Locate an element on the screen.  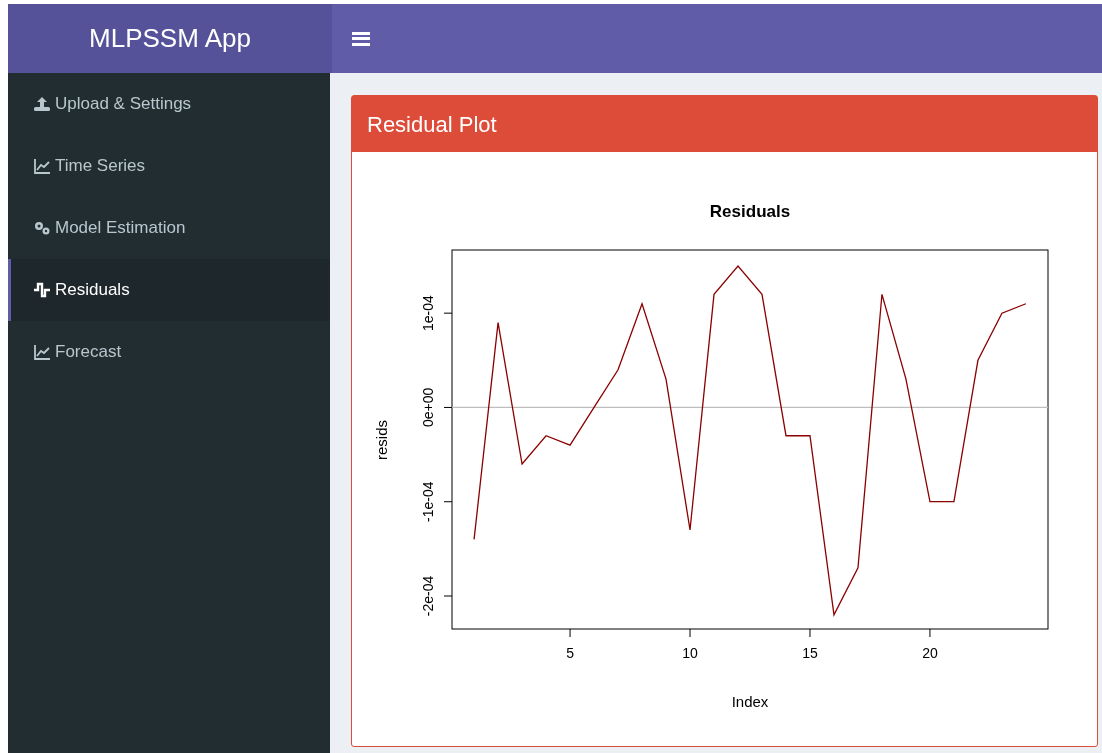
y-tick-label: 0e+00 is located at coordinates (428, 407).